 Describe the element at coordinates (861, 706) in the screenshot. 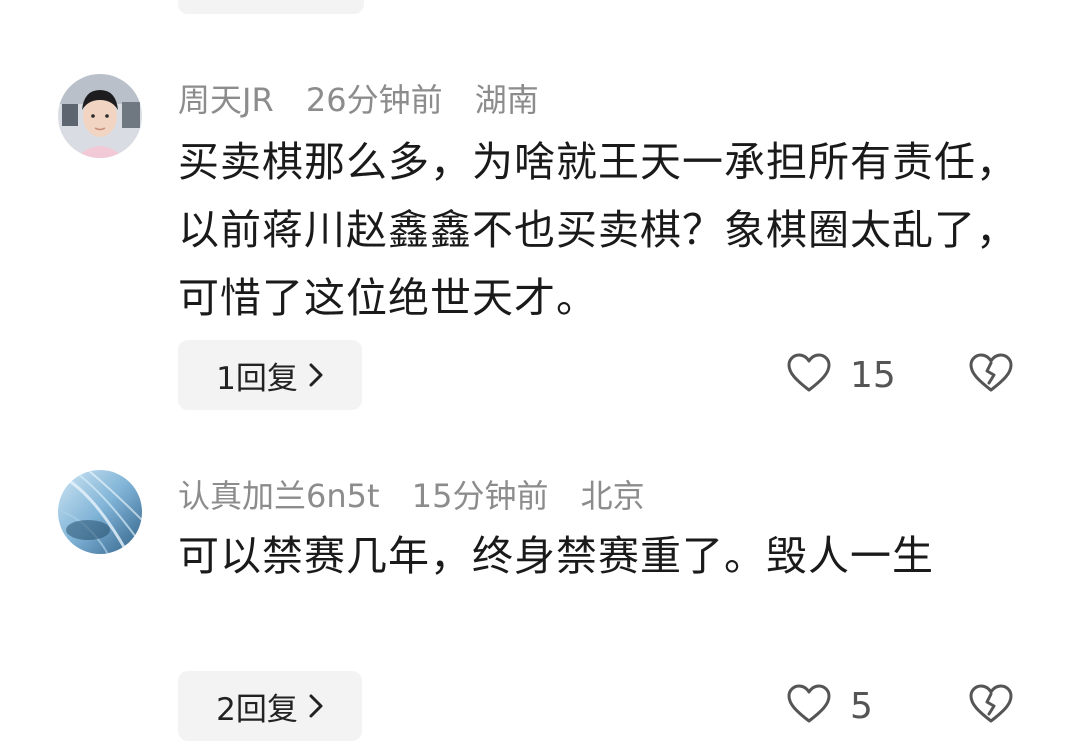

I see `like-count: 5` at that location.